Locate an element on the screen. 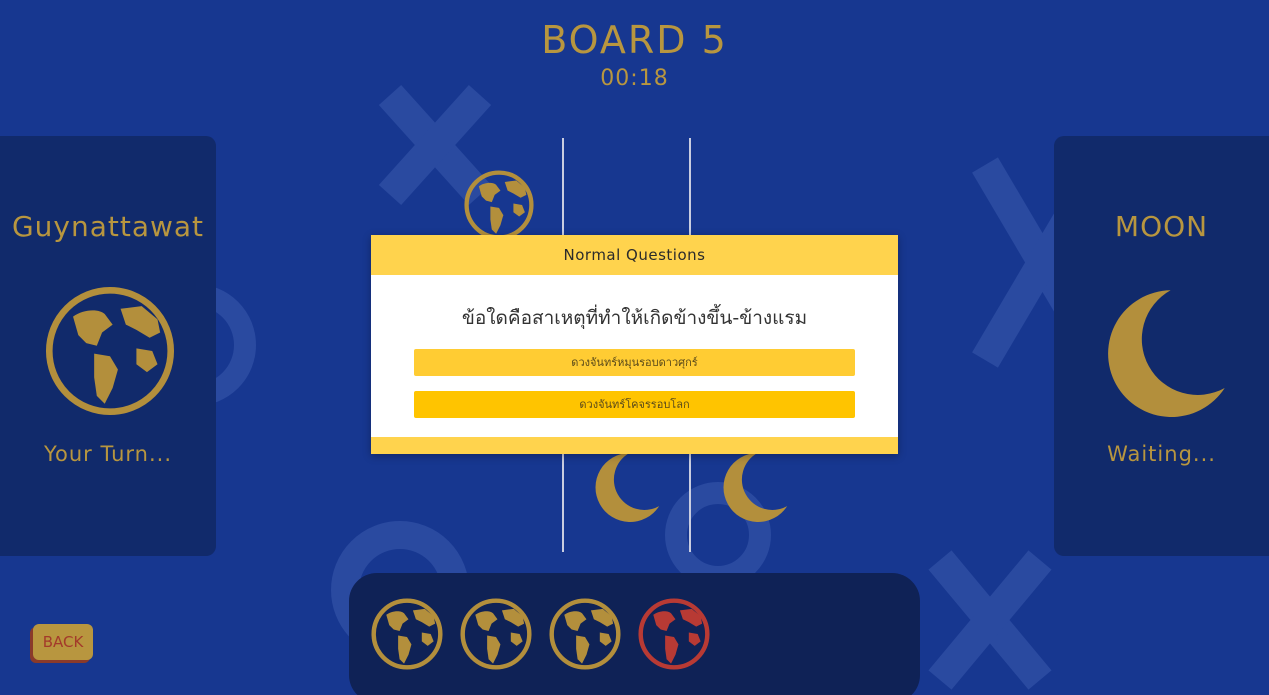  piece-tray is located at coordinates (634, 634).